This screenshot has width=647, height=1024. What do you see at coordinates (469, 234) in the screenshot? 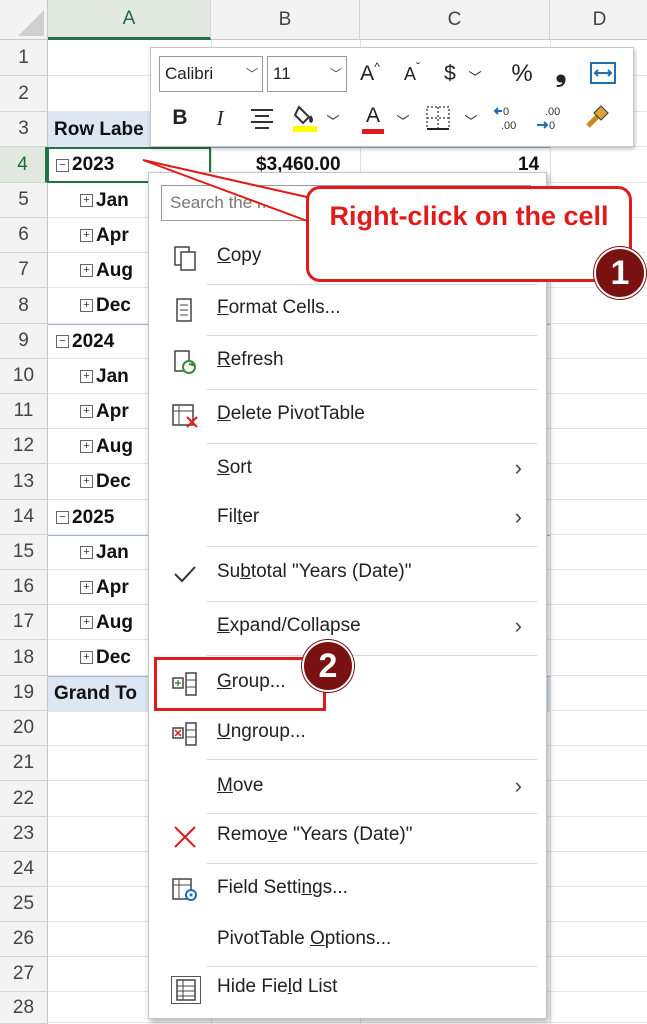
I see `callout-right-click: Right-click on the cell` at bounding box center [469, 234].